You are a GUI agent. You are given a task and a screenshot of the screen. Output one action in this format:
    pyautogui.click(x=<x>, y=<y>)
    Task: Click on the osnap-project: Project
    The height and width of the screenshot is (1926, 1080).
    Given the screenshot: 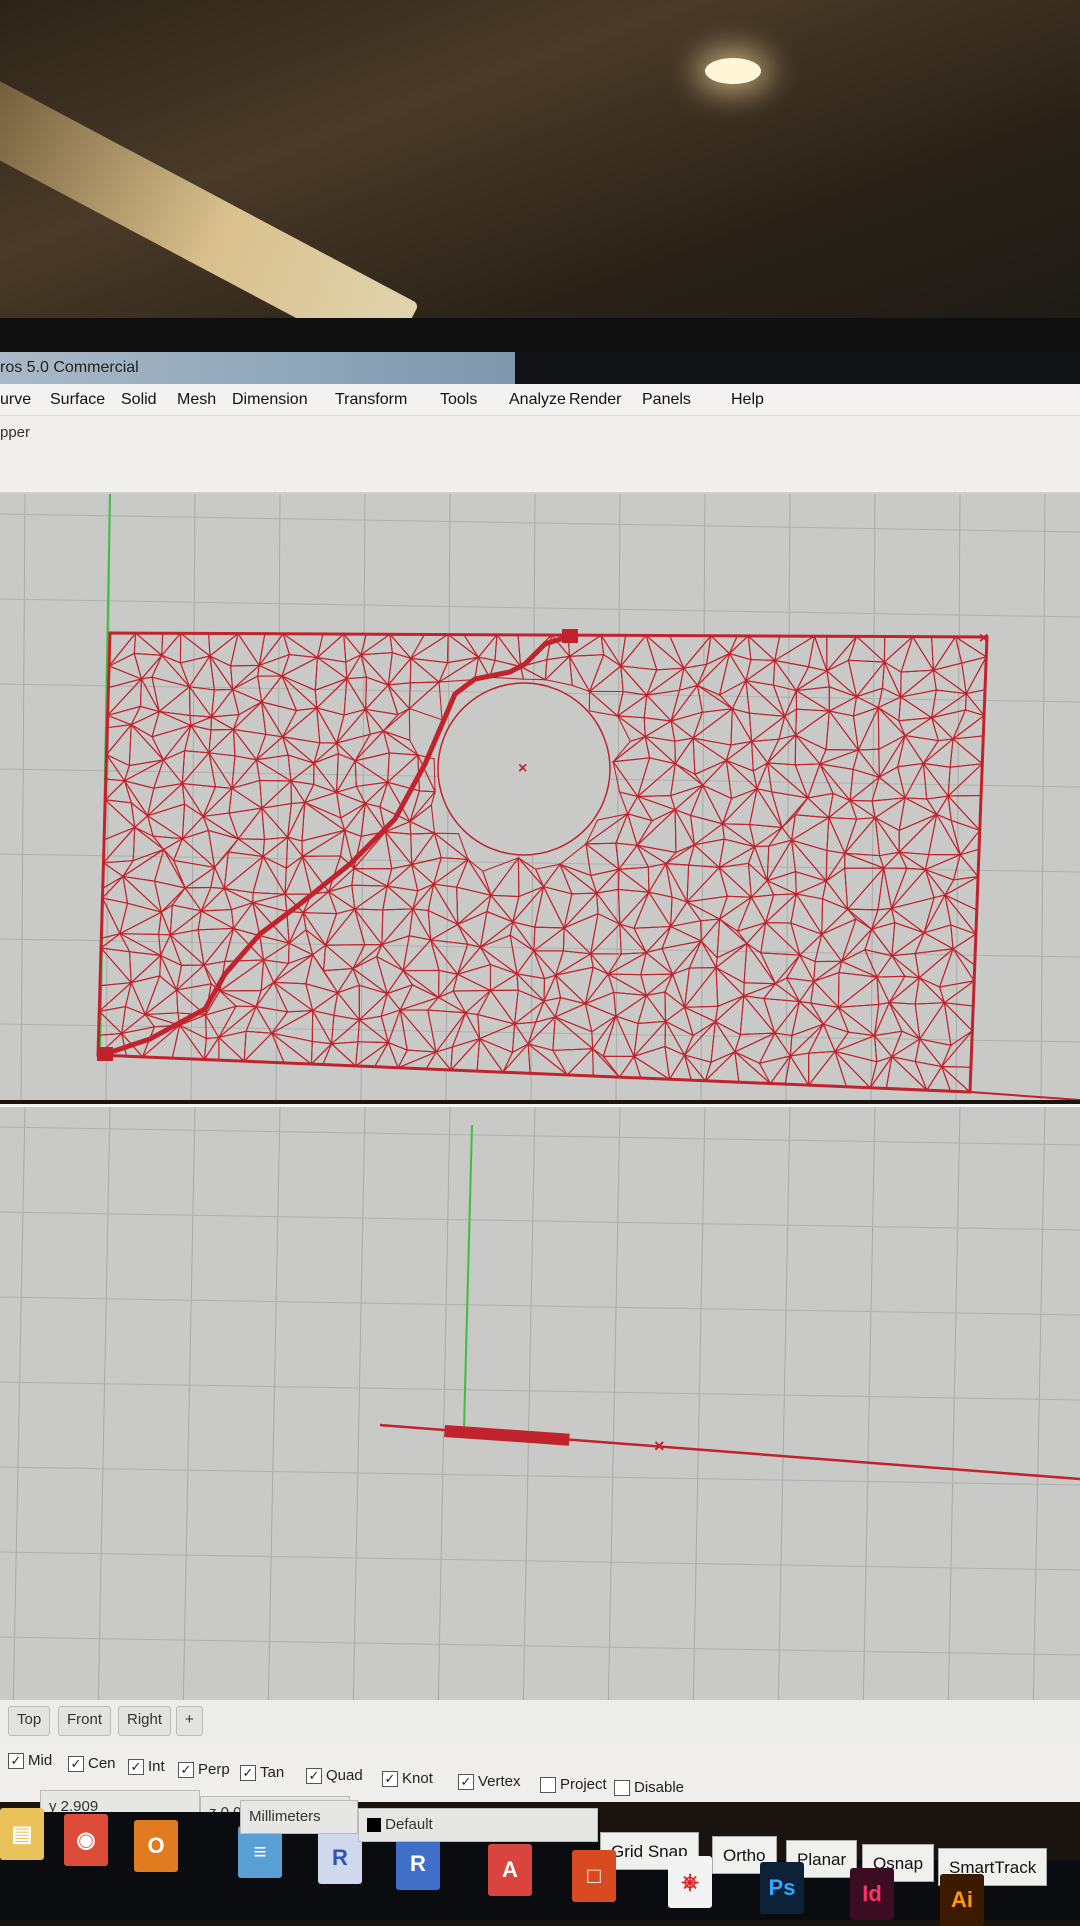 What is the action you would take?
    pyautogui.click(x=573, y=1784)
    